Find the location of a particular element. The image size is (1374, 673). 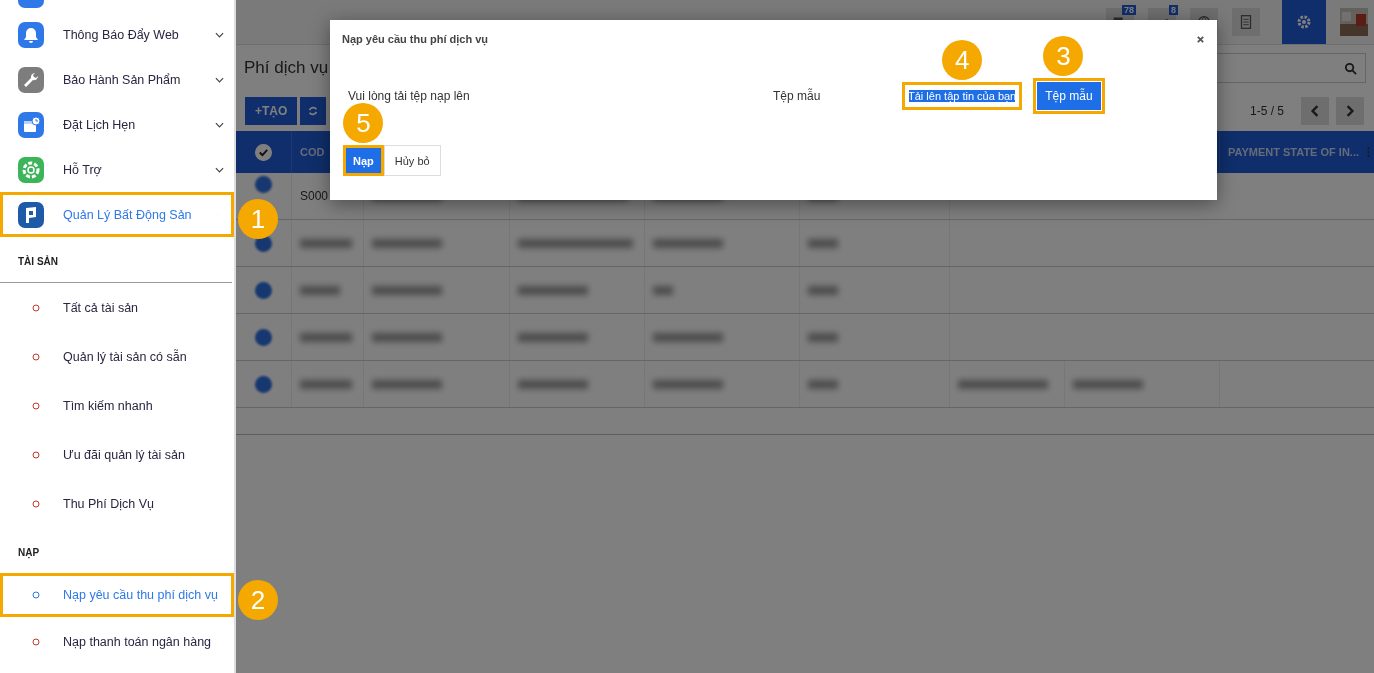

dialog-title: Nạp yêu cầu thu phí dịch vụ is located at coordinates (415, 39).